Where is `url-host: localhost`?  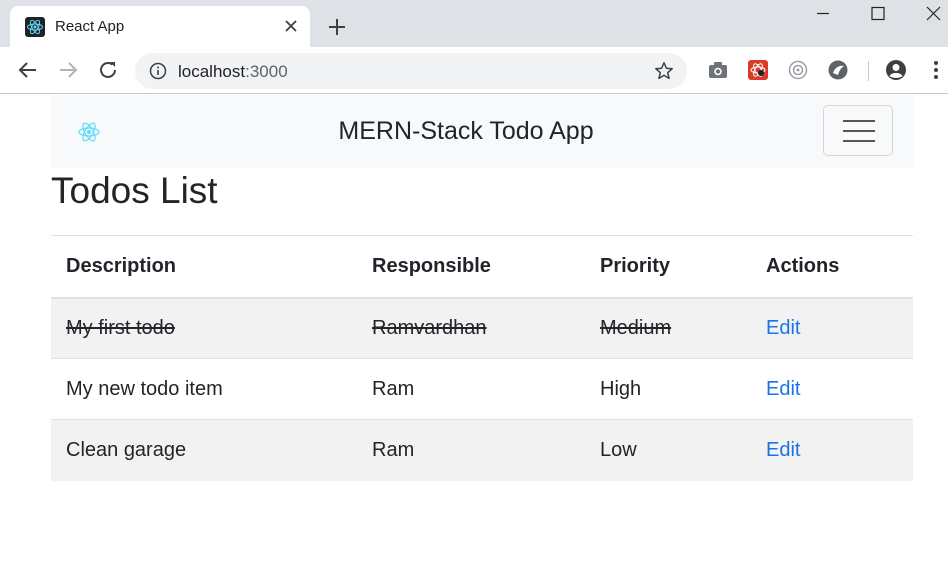
url-host: localhost is located at coordinates (212, 71).